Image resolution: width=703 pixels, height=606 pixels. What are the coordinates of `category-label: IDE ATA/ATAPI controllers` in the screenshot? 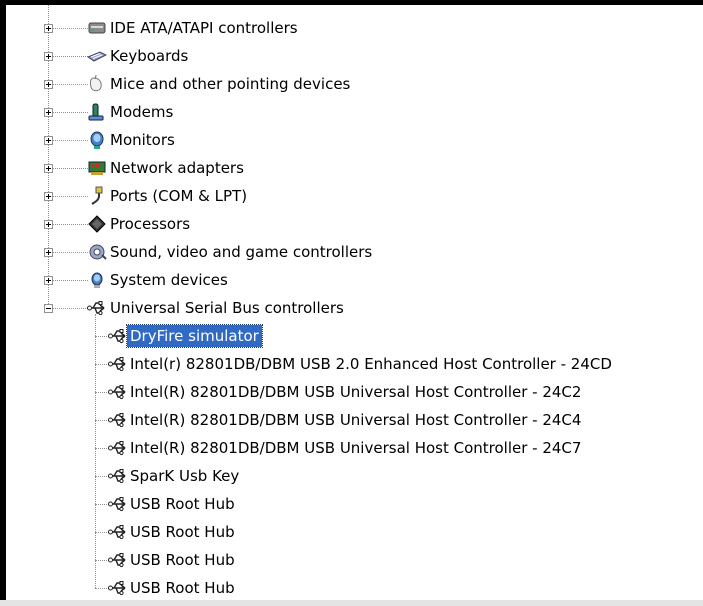 It's located at (204, 28).